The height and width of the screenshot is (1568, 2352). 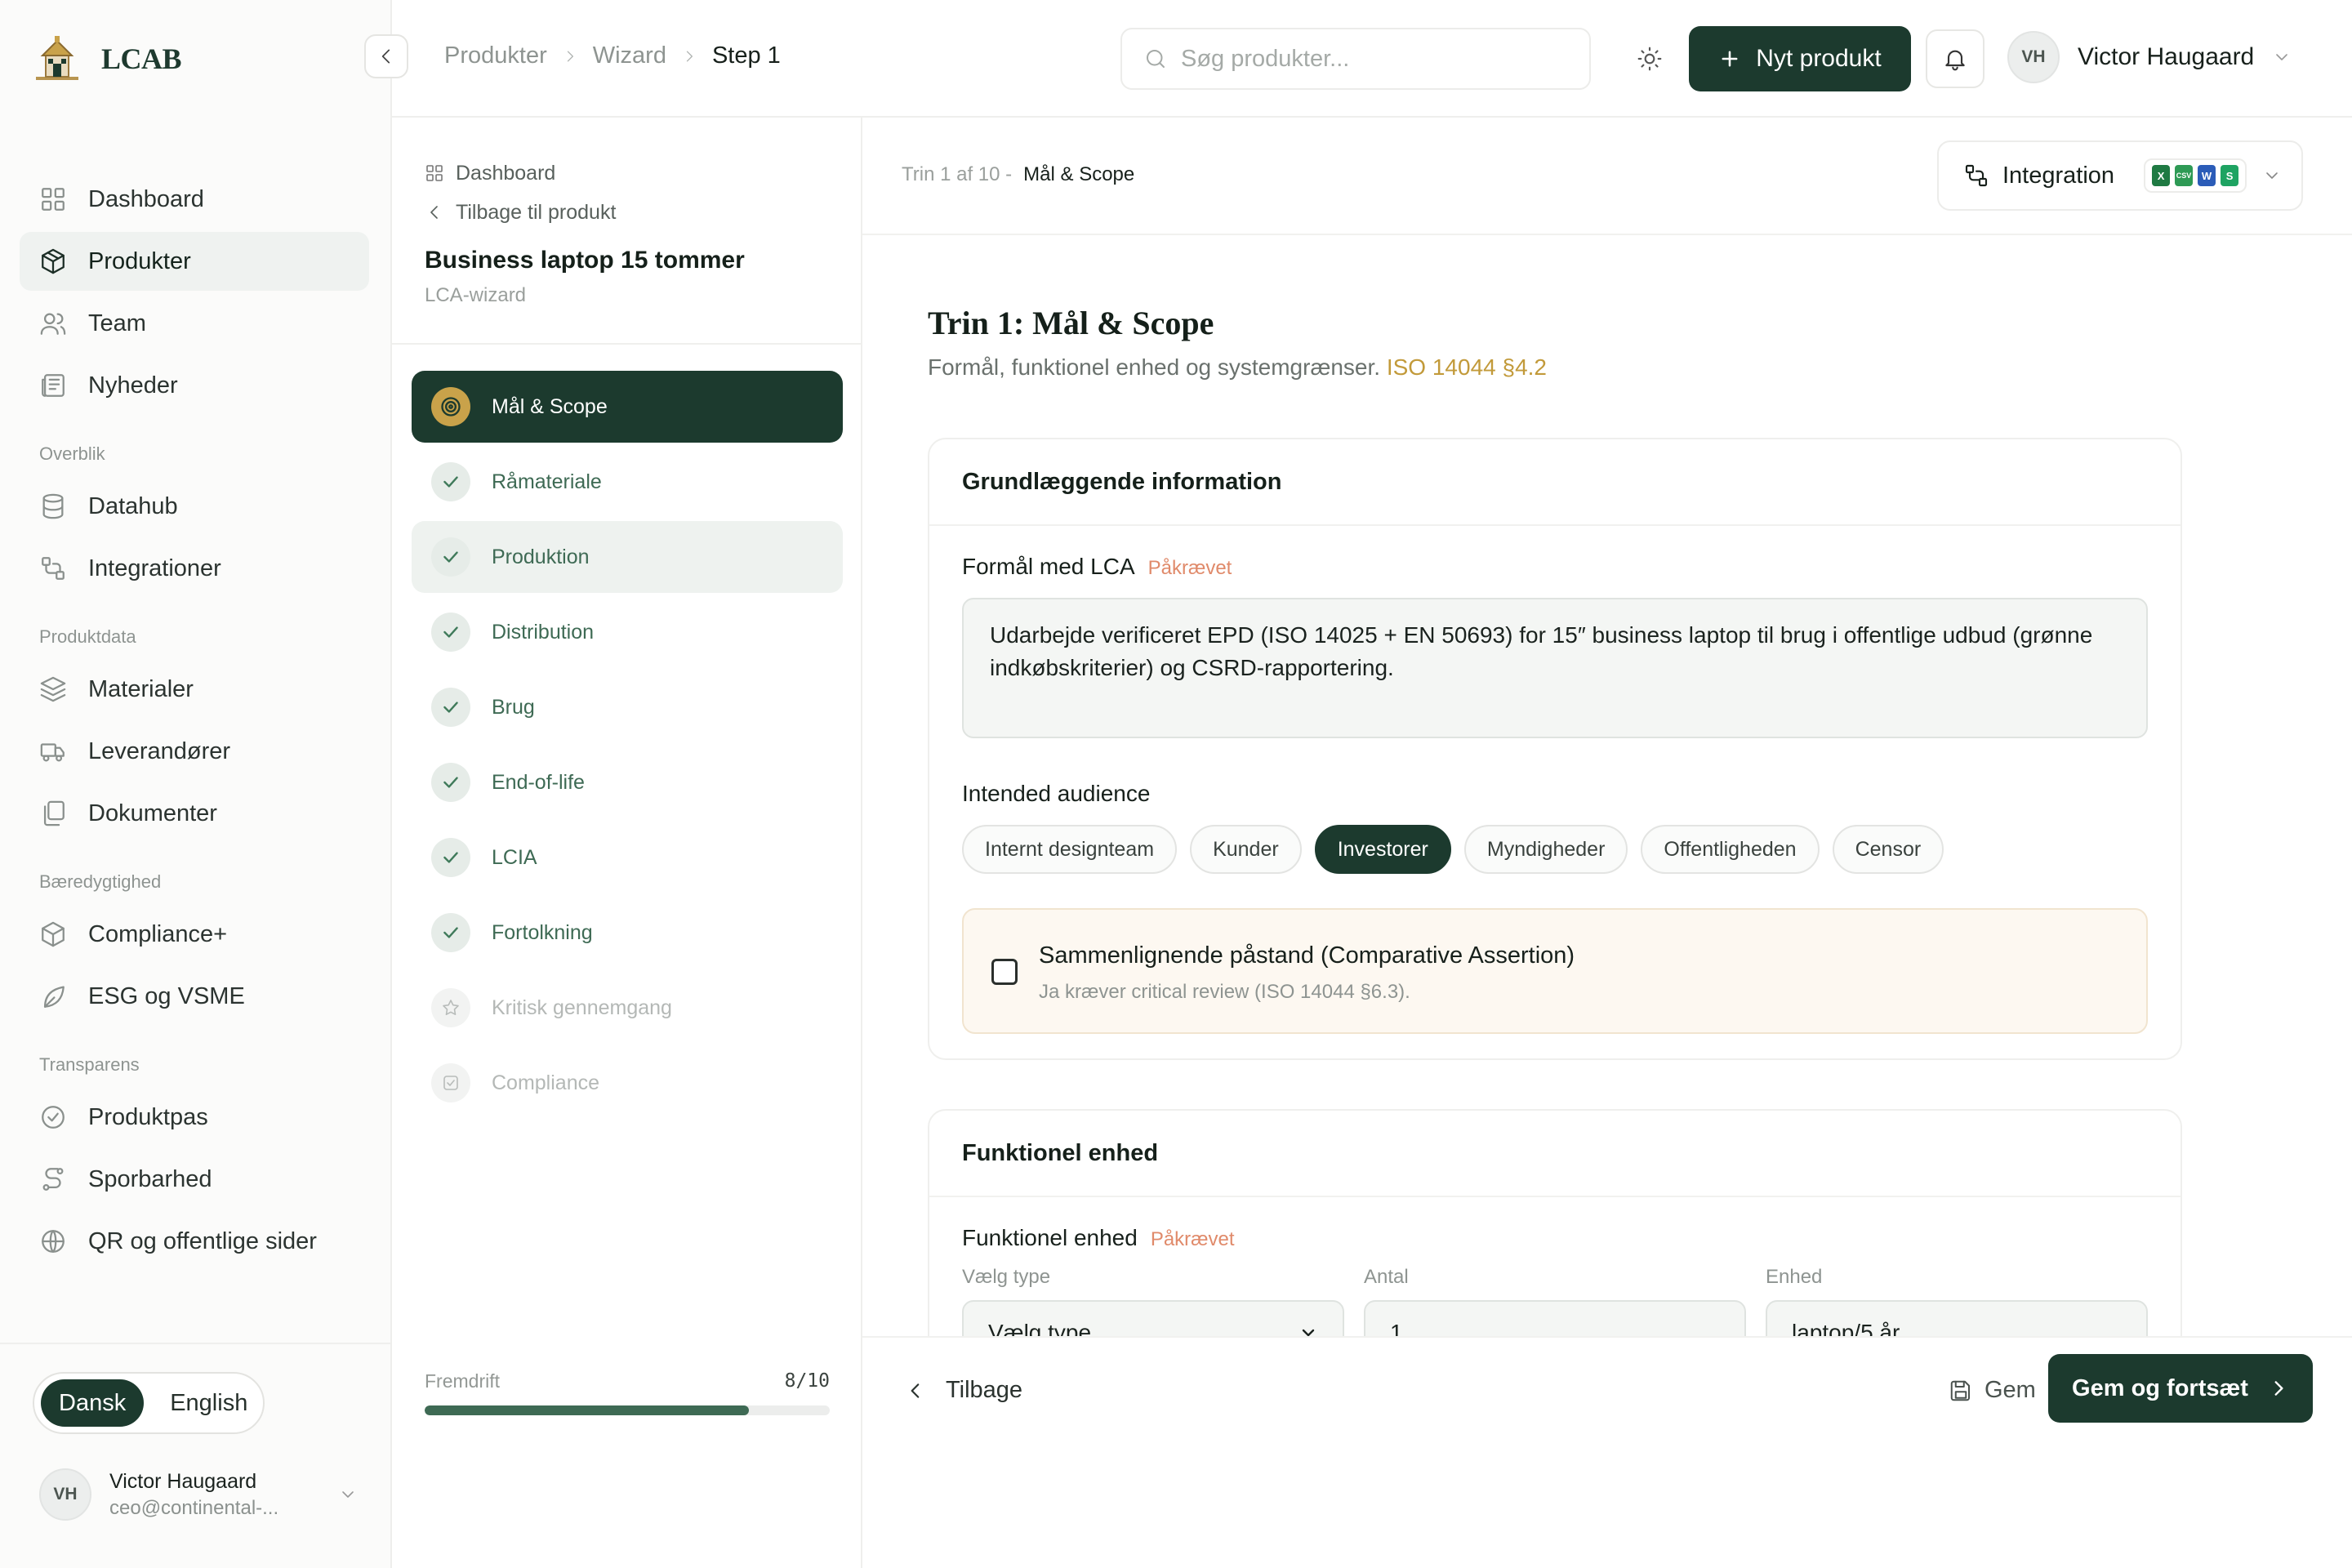 I want to click on collapse-sidebar-button, so click(x=386, y=56).